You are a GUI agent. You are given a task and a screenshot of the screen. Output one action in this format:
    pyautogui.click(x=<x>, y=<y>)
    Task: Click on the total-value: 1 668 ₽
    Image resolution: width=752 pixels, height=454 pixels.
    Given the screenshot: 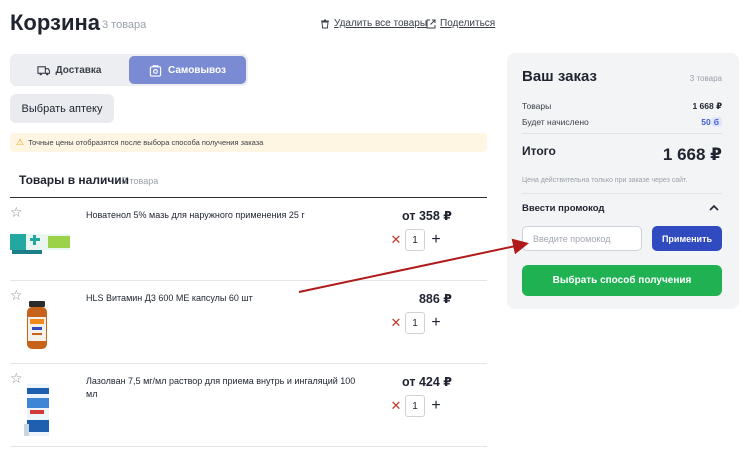 What is the action you would take?
    pyautogui.click(x=692, y=154)
    